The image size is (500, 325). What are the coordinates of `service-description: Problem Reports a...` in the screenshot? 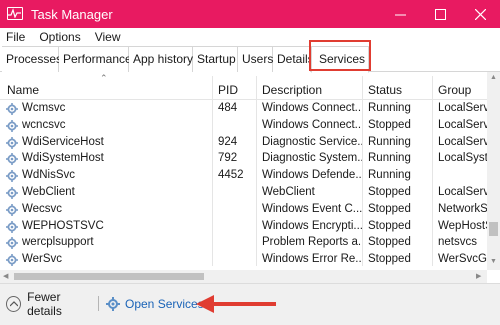 It's located at (312, 242).